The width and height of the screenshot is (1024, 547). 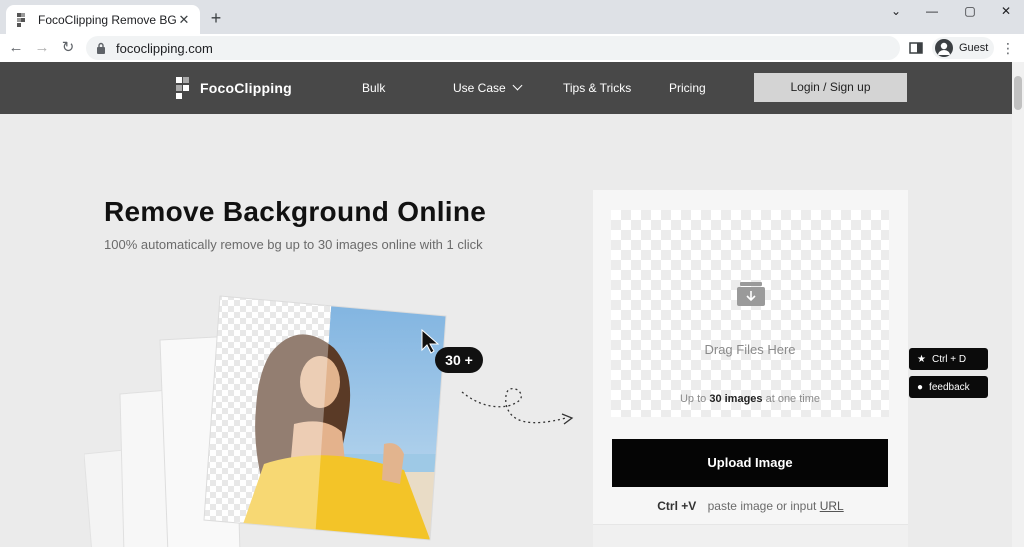 What do you see at coordinates (762, 506) in the screenshot?
I see `paste-text: paste image or input` at bounding box center [762, 506].